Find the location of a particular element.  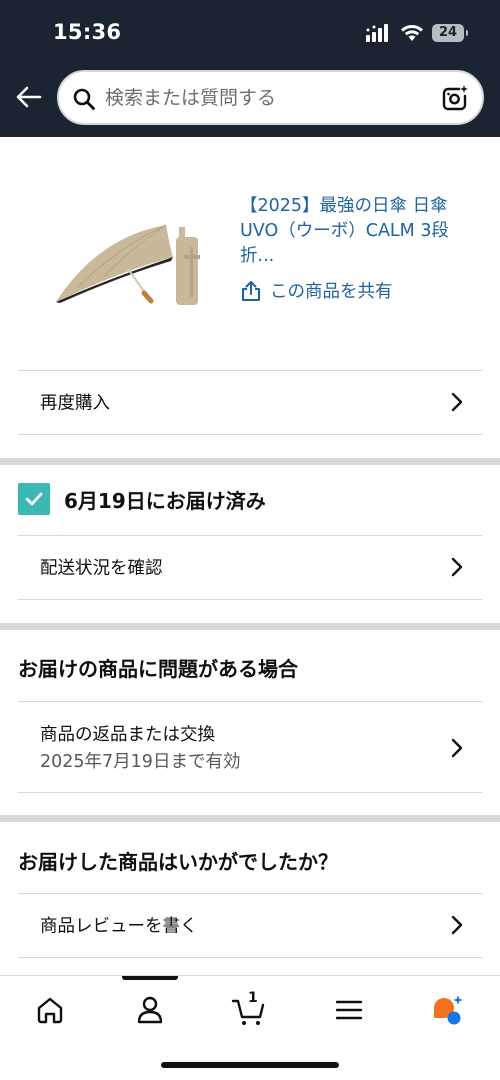

tab-cart: 1 is located at coordinates (249, 1009).